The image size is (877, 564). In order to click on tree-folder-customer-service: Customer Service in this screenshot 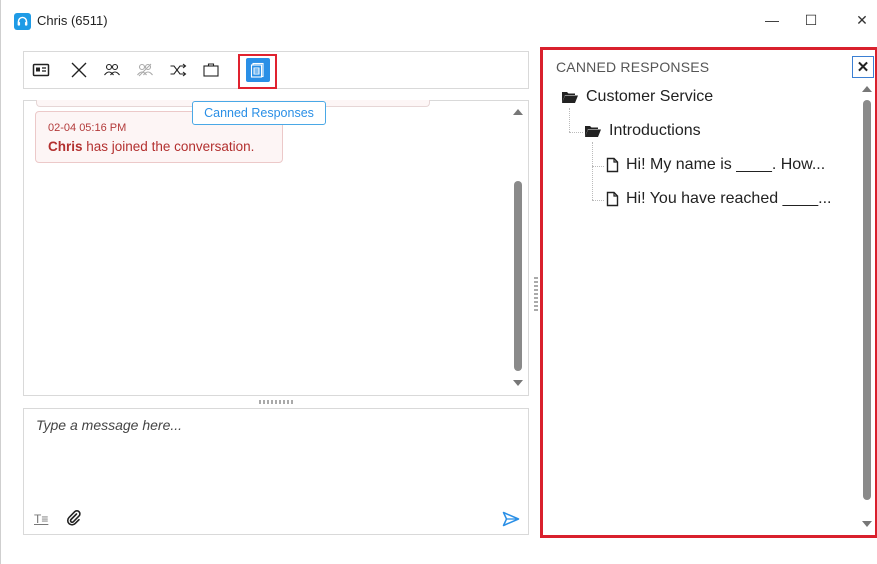, I will do `click(637, 97)`.